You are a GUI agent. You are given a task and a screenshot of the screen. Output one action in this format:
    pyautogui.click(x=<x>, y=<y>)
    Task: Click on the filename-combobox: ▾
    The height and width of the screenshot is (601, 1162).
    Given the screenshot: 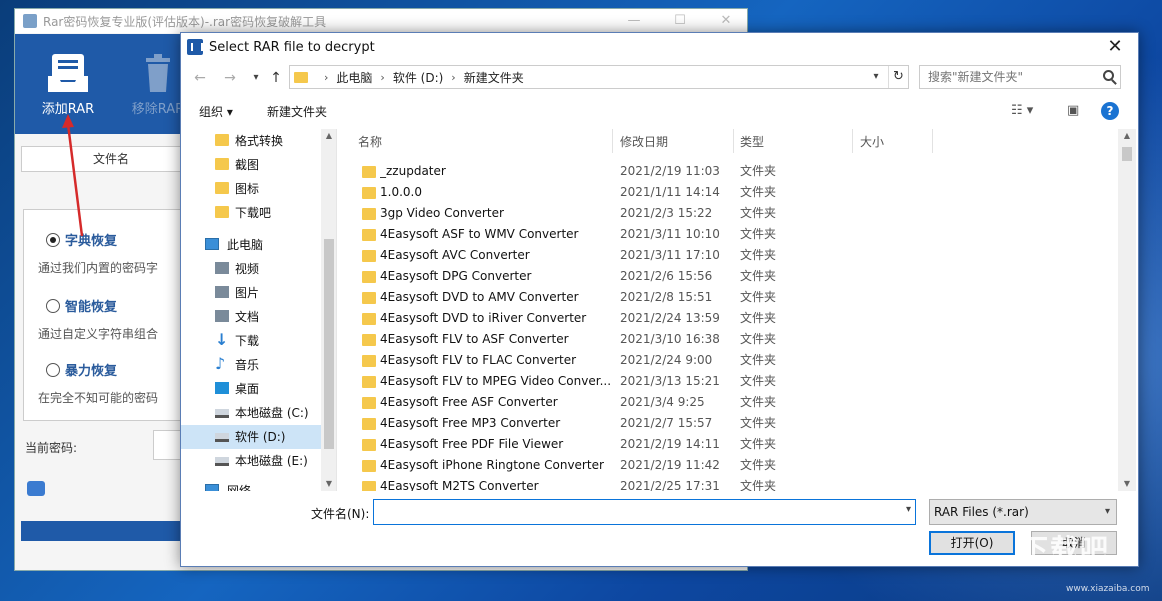 What is the action you would take?
    pyautogui.click(x=644, y=512)
    